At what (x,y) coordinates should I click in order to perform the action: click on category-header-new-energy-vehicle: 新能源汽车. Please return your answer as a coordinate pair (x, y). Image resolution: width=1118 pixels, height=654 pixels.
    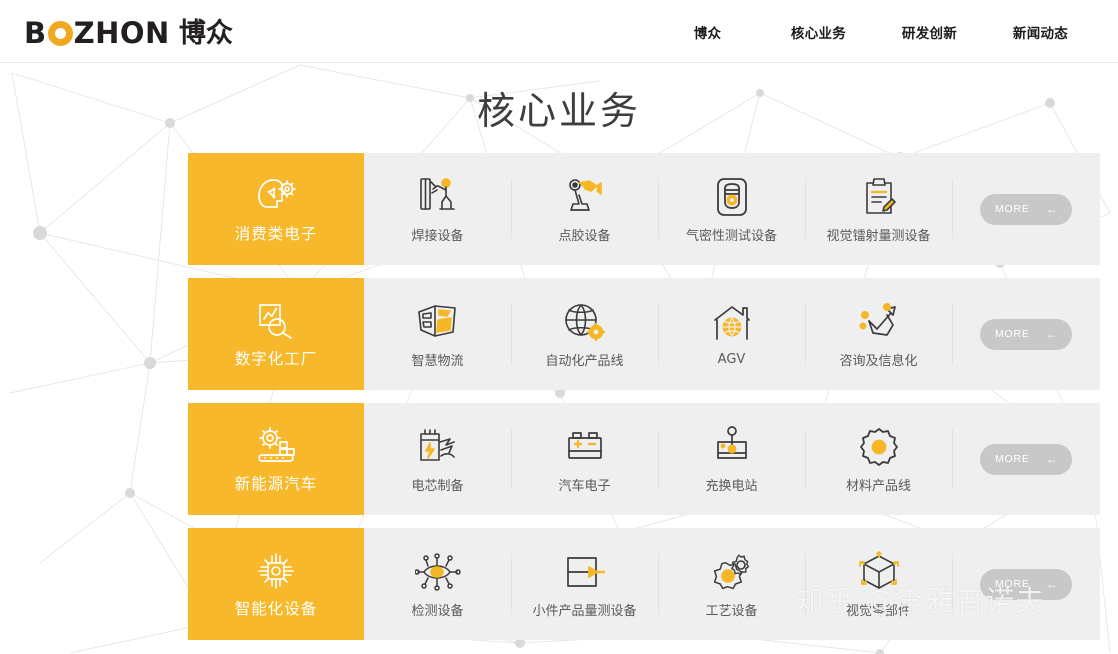
    Looking at the image, I should click on (276, 459).